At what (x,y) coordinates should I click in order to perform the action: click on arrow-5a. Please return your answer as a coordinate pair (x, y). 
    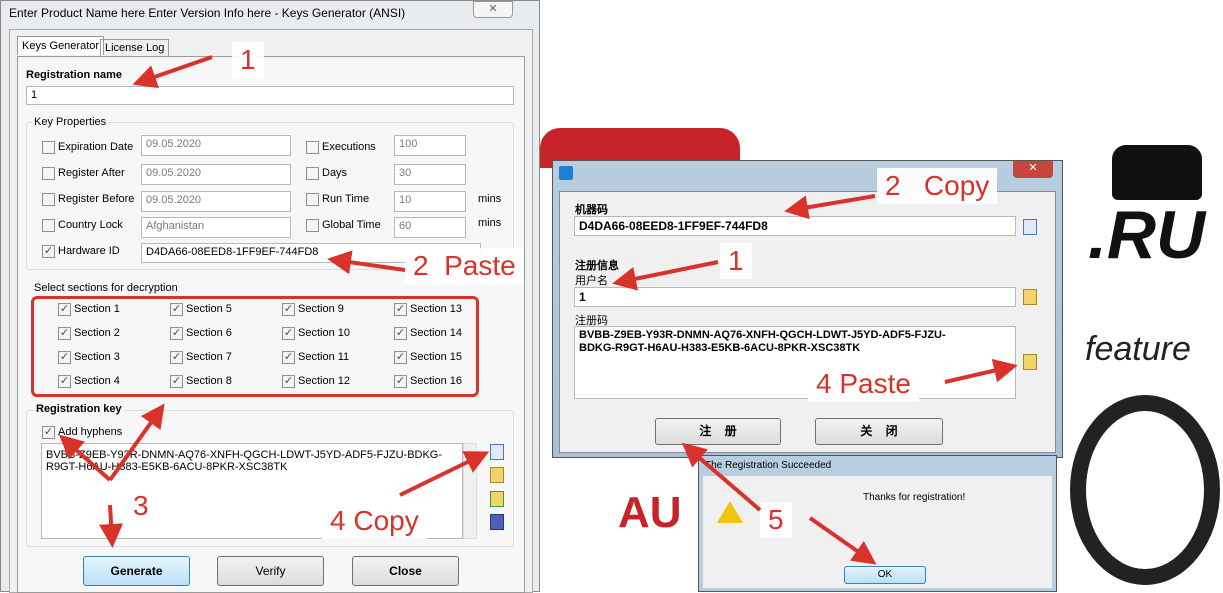
    Looking at the image, I should click on (721, 477).